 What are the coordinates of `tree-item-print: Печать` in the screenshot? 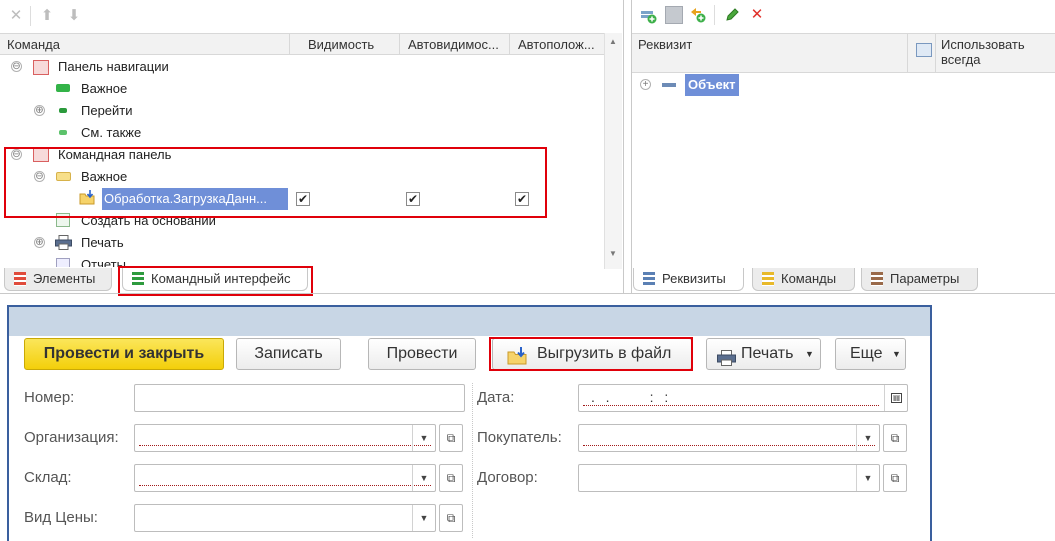 It's located at (102, 243).